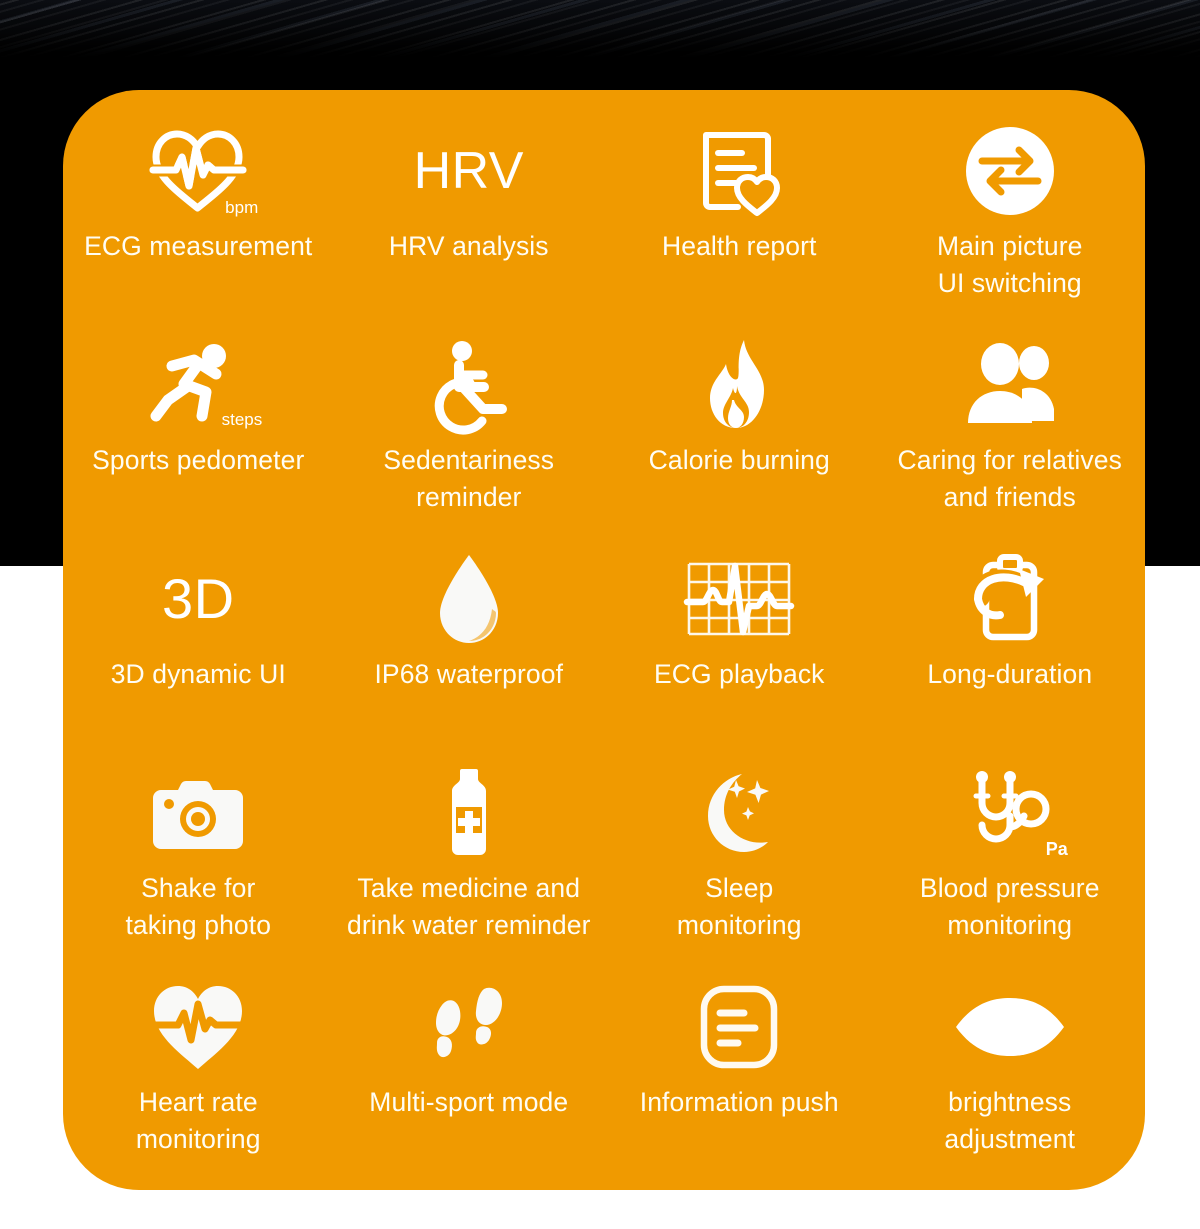 This screenshot has width=1200, height=1229. I want to click on feature-label: Caring for relatives and friends, so click(1009, 478).